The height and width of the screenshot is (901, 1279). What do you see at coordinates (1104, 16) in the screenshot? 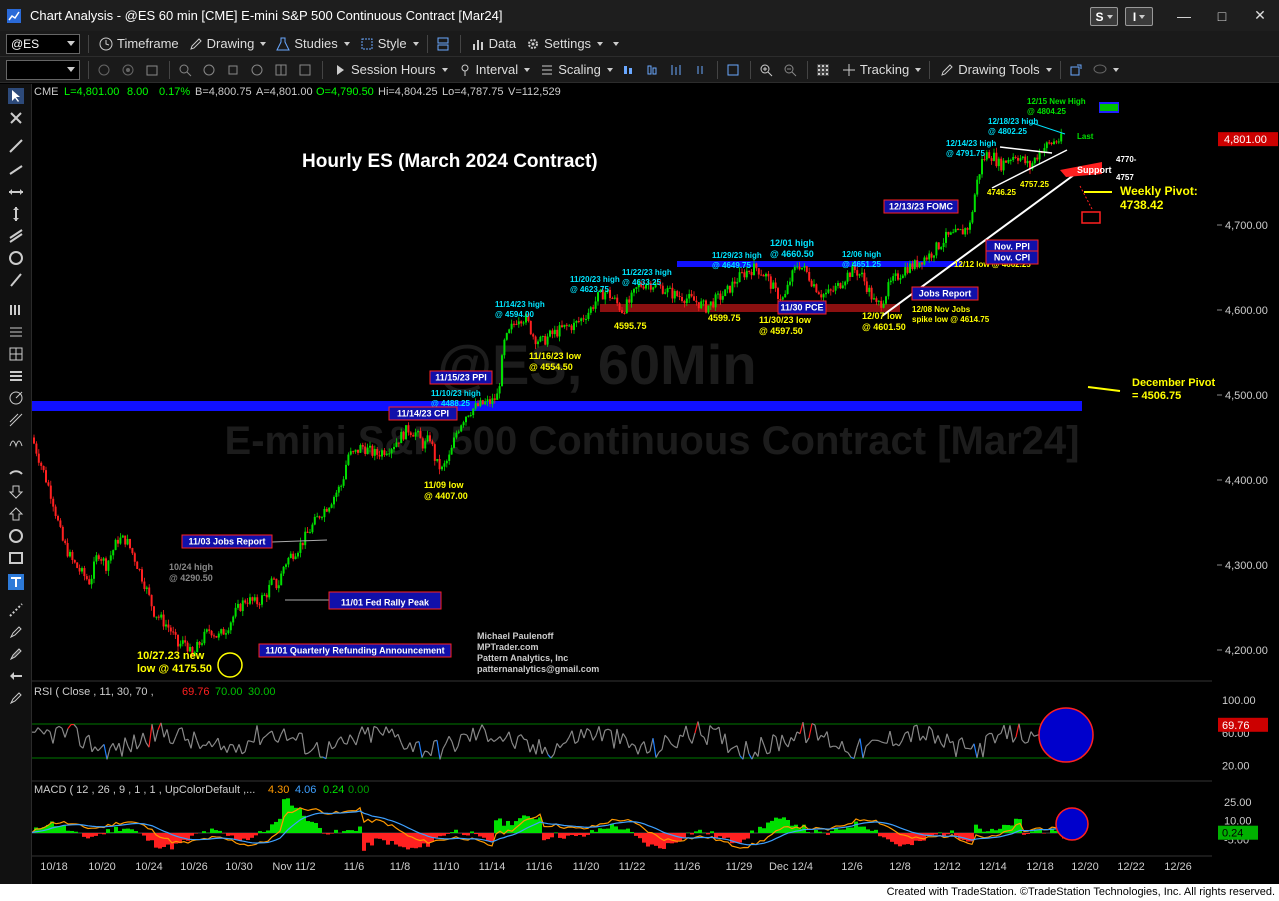
I see `s-button: S` at bounding box center [1104, 16].